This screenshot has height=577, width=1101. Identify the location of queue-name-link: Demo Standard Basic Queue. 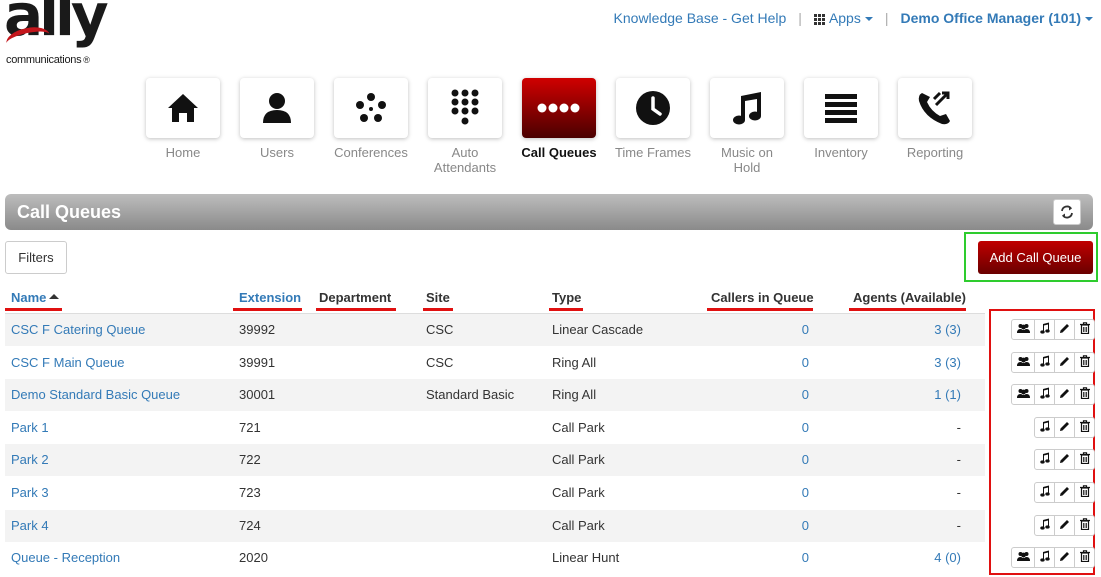
(95, 394).